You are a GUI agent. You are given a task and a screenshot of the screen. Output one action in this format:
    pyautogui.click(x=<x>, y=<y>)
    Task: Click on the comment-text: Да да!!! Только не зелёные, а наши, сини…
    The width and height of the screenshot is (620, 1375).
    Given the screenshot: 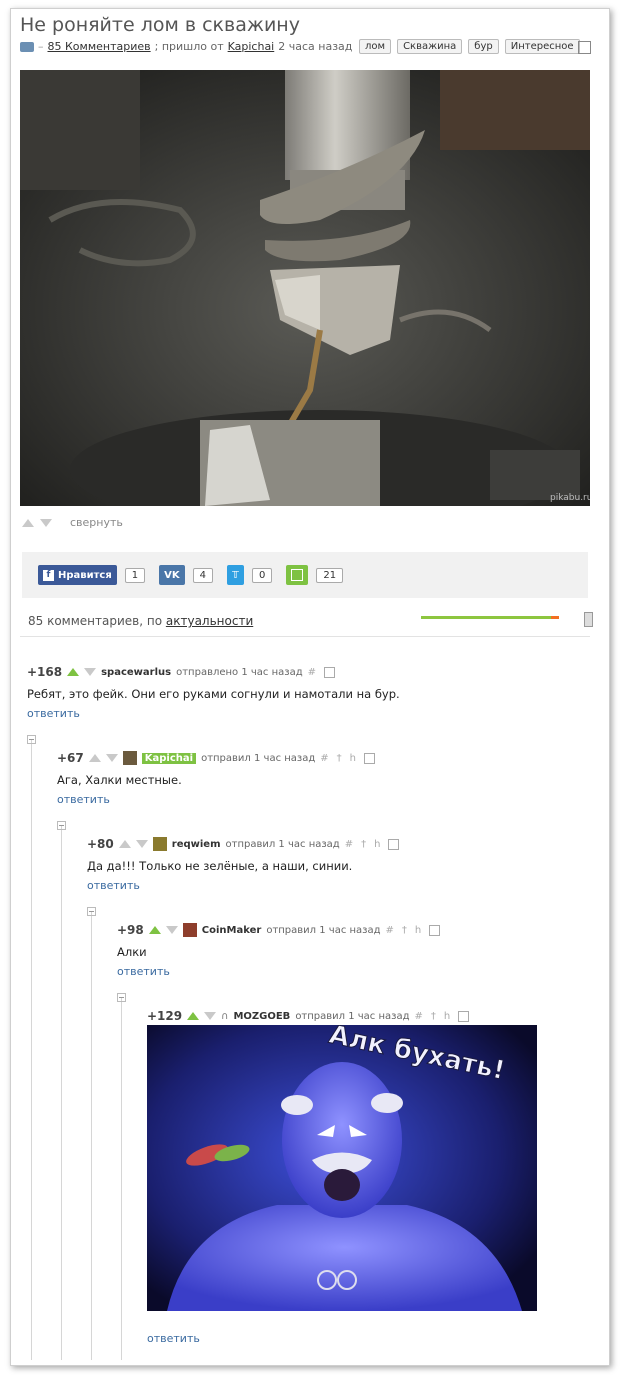 What is the action you would take?
    pyautogui.click(x=220, y=866)
    